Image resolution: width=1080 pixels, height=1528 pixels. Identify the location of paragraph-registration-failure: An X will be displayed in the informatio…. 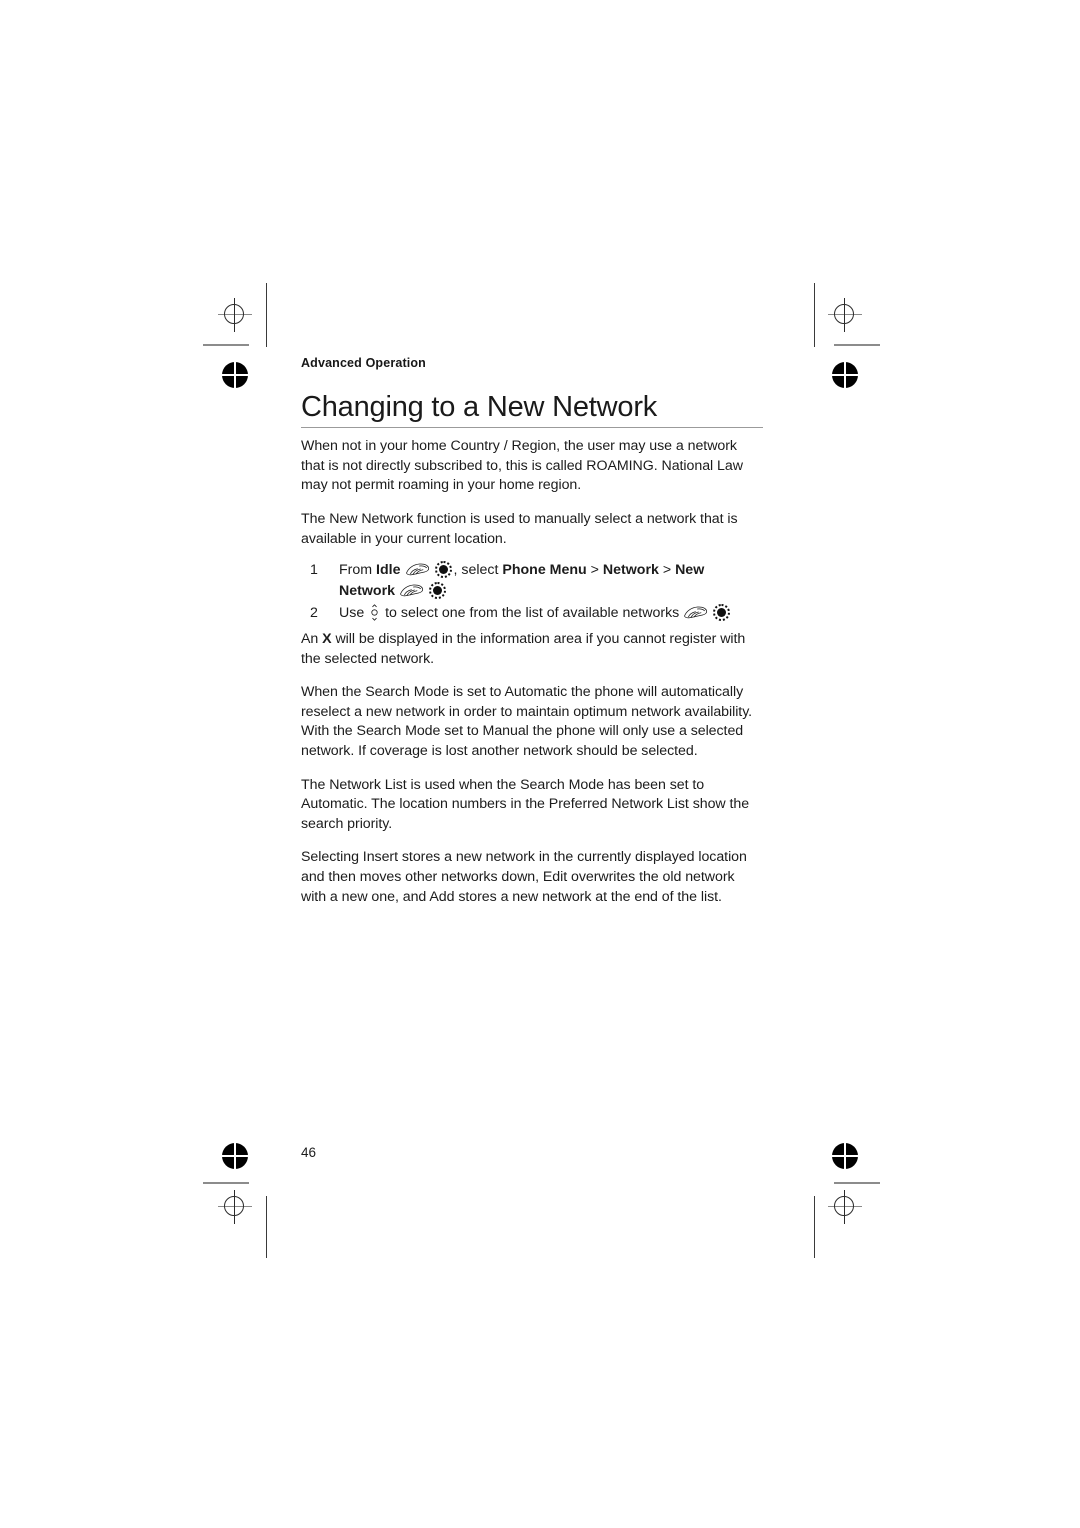
(532, 649).